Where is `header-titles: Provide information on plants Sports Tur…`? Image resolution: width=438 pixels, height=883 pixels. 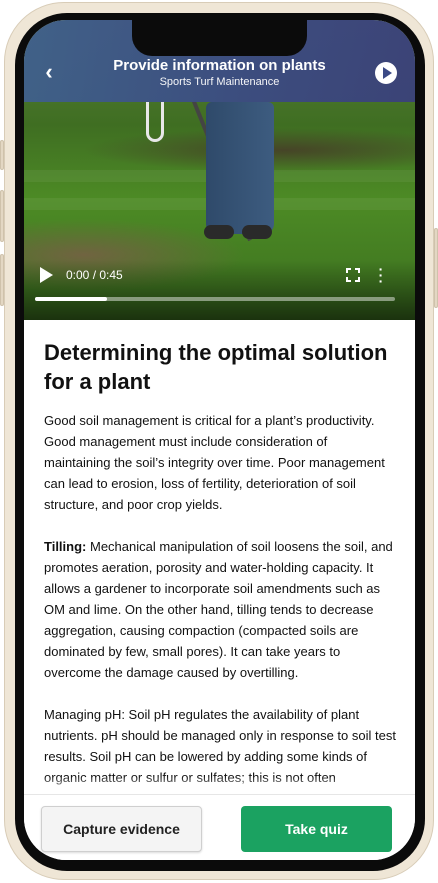
header-titles: Provide information on plants Sports Tur… is located at coordinates (219, 72).